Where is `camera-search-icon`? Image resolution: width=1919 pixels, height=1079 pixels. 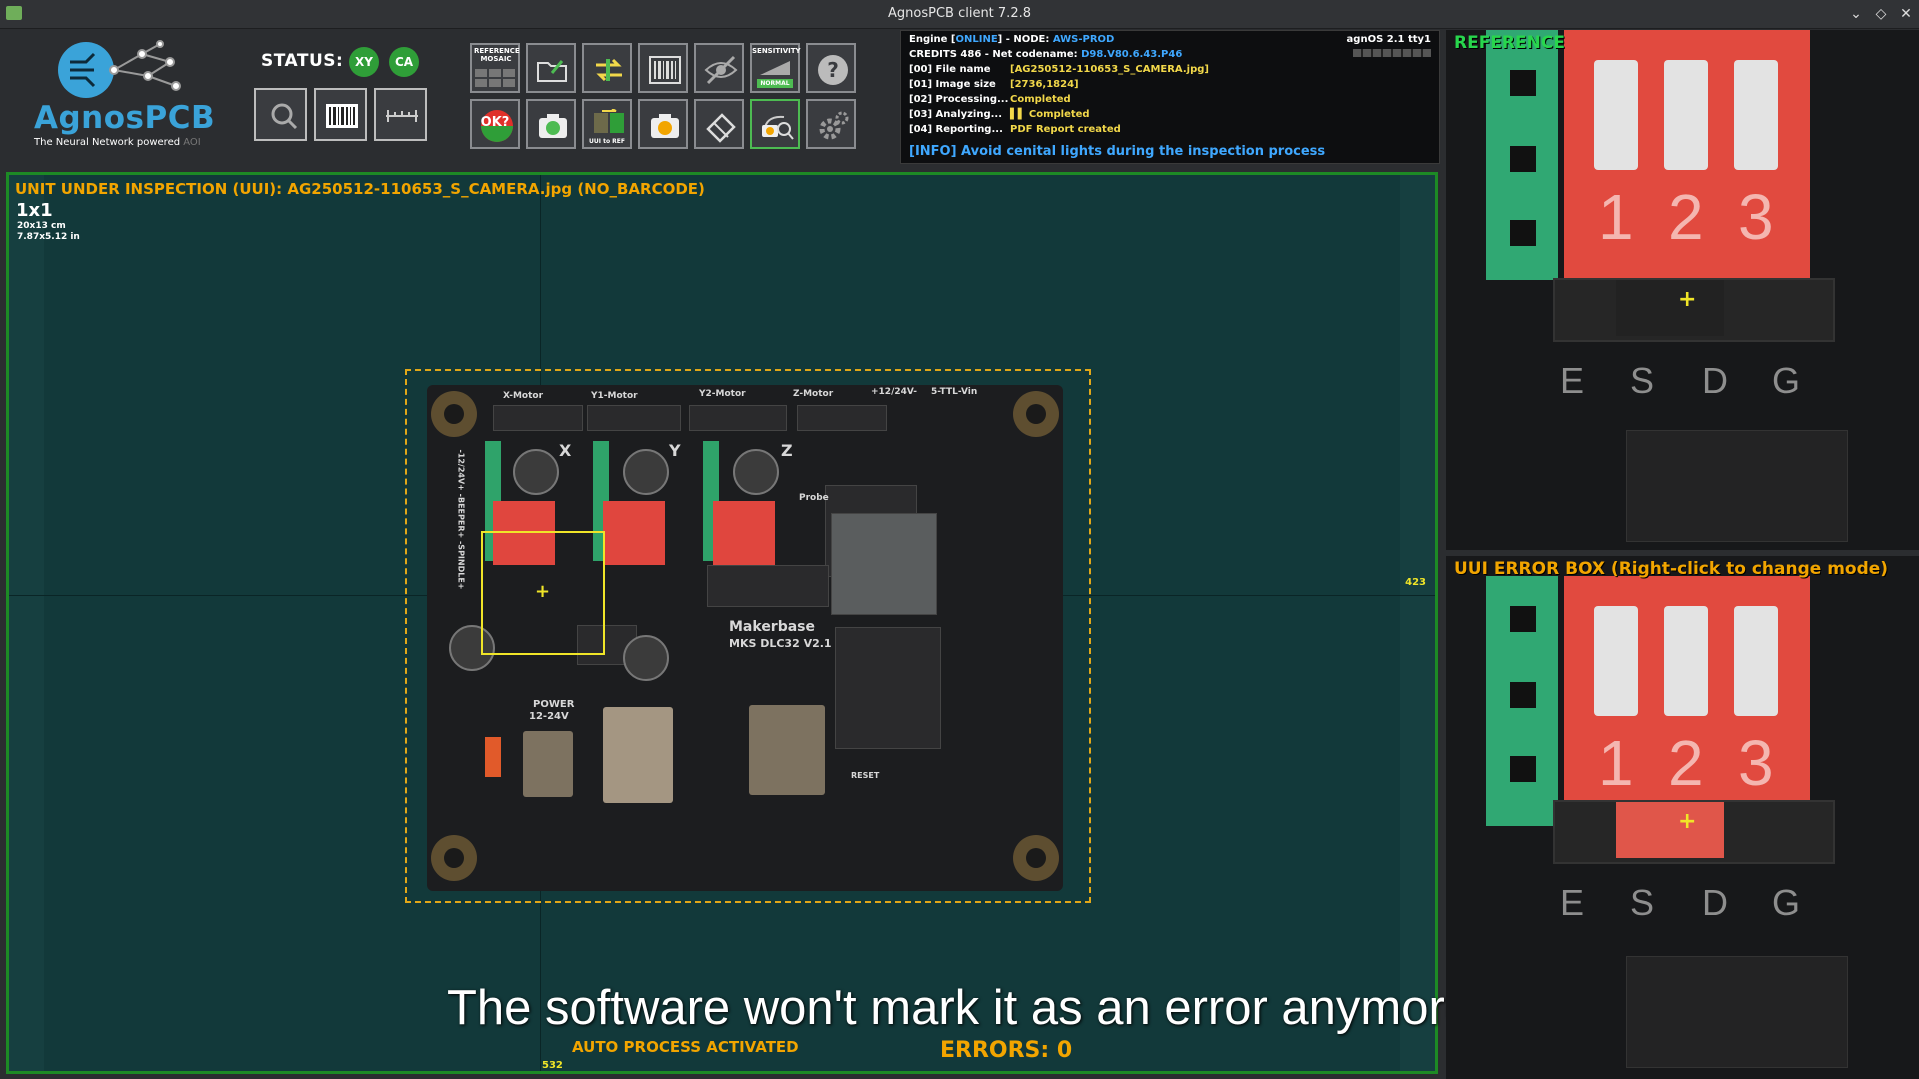 camera-search-icon is located at coordinates (778, 127).